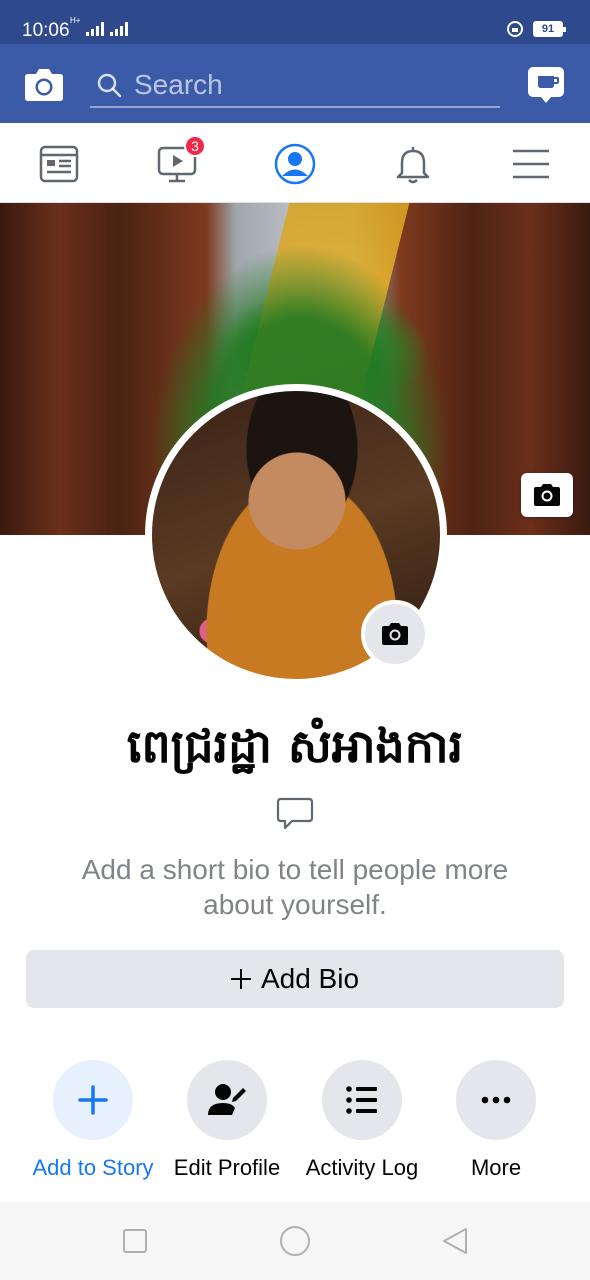 The height and width of the screenshot is (1280, 590). I want to click on action-label: Edit Profile, so click(227, 1167).